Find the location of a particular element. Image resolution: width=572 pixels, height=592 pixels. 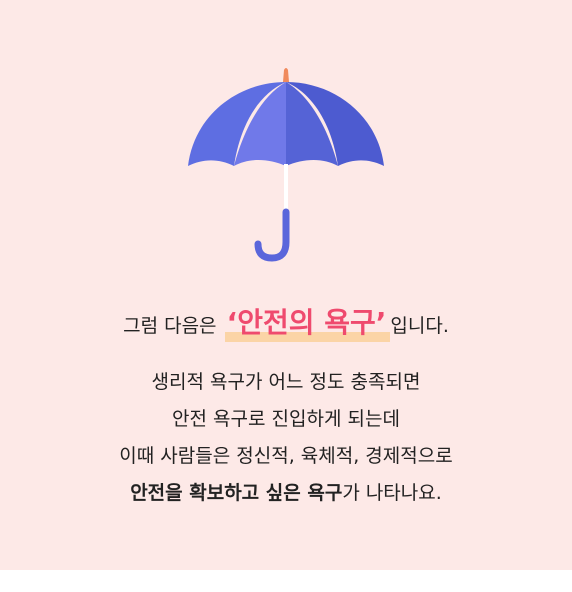

body-line-1: 생리적 욕구가 어느 정도 충족되면 is located at coordinates (286, 382).